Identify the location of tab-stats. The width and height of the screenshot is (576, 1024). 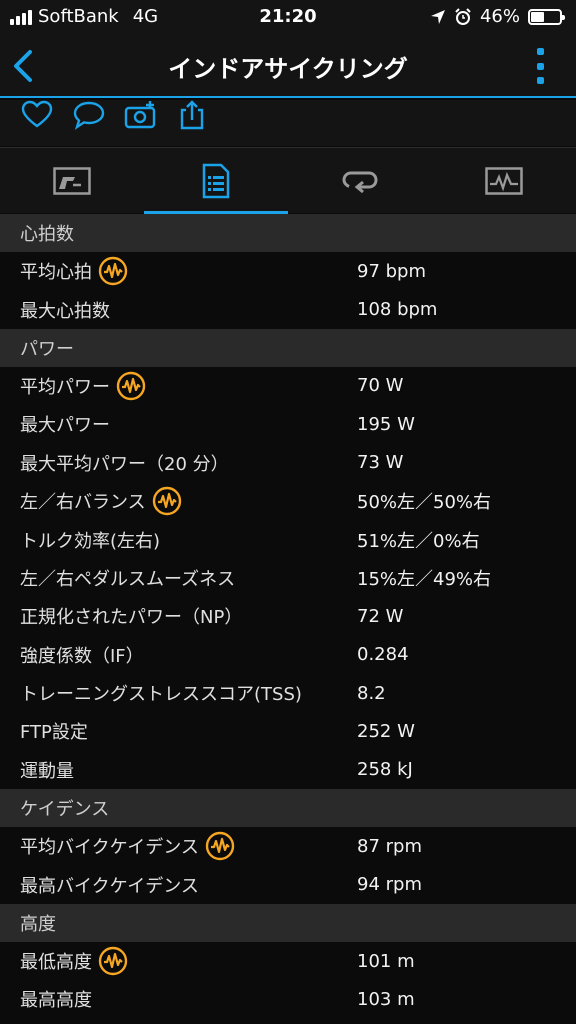
(216, 181).